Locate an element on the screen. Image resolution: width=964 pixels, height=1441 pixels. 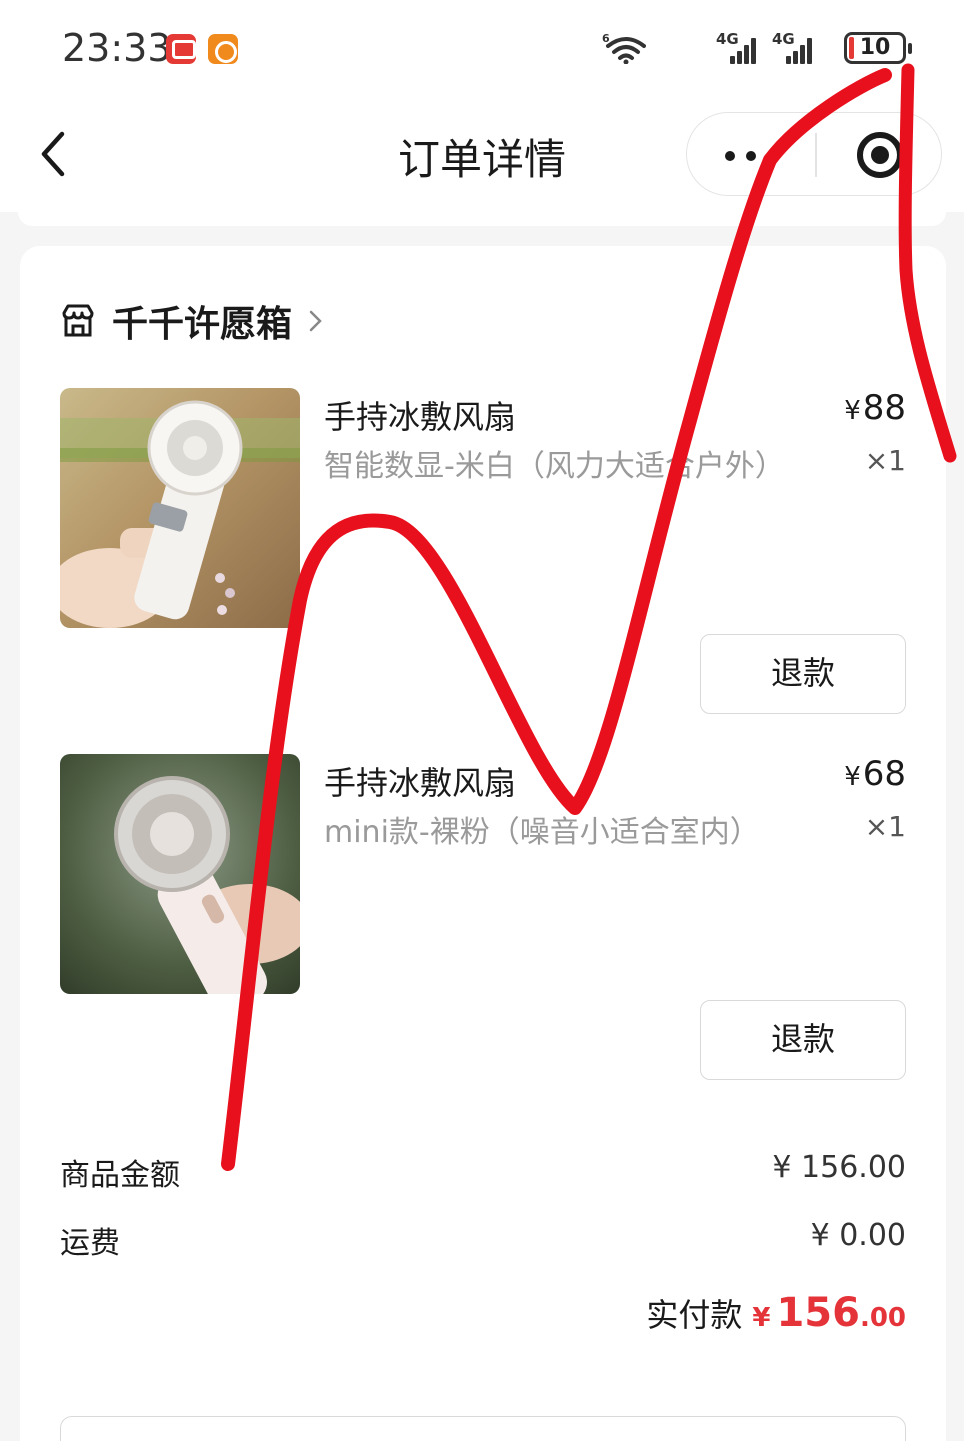
mini-program-capsule is located at coordinates (814, 154).